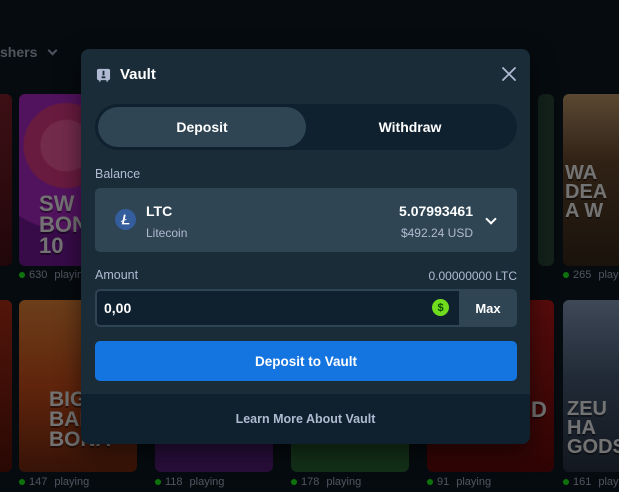 Image resolution: width=619 pixels, height=492 pixels. What do you see at coordinates (436, 233) in the screenshot?
I see `currency-usd-value: $492.24 USD` at bounding box center [436, 233].